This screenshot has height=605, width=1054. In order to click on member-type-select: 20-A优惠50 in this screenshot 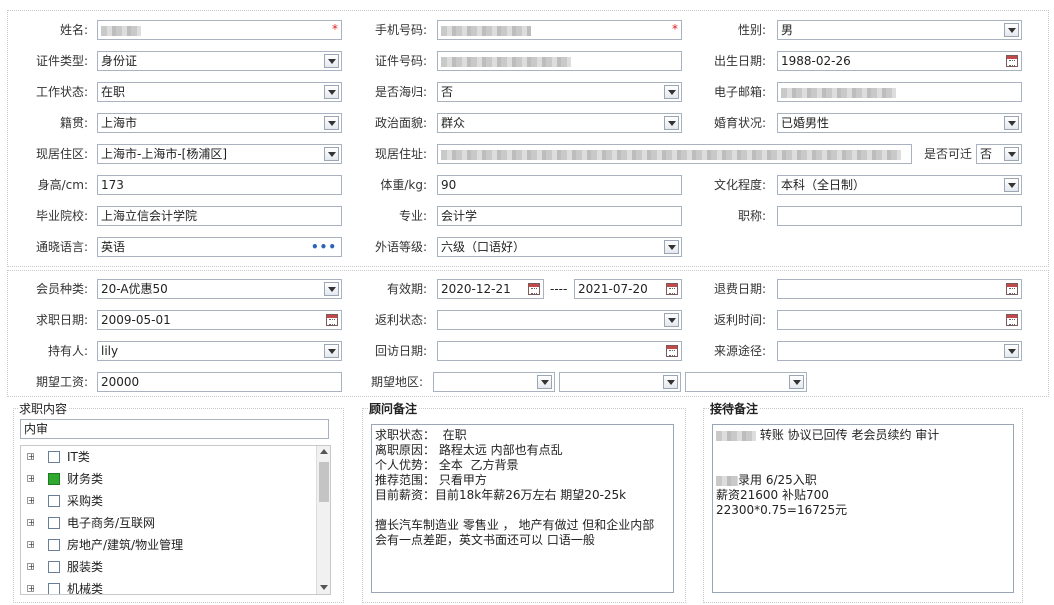, I will do `click(219, 289)`.